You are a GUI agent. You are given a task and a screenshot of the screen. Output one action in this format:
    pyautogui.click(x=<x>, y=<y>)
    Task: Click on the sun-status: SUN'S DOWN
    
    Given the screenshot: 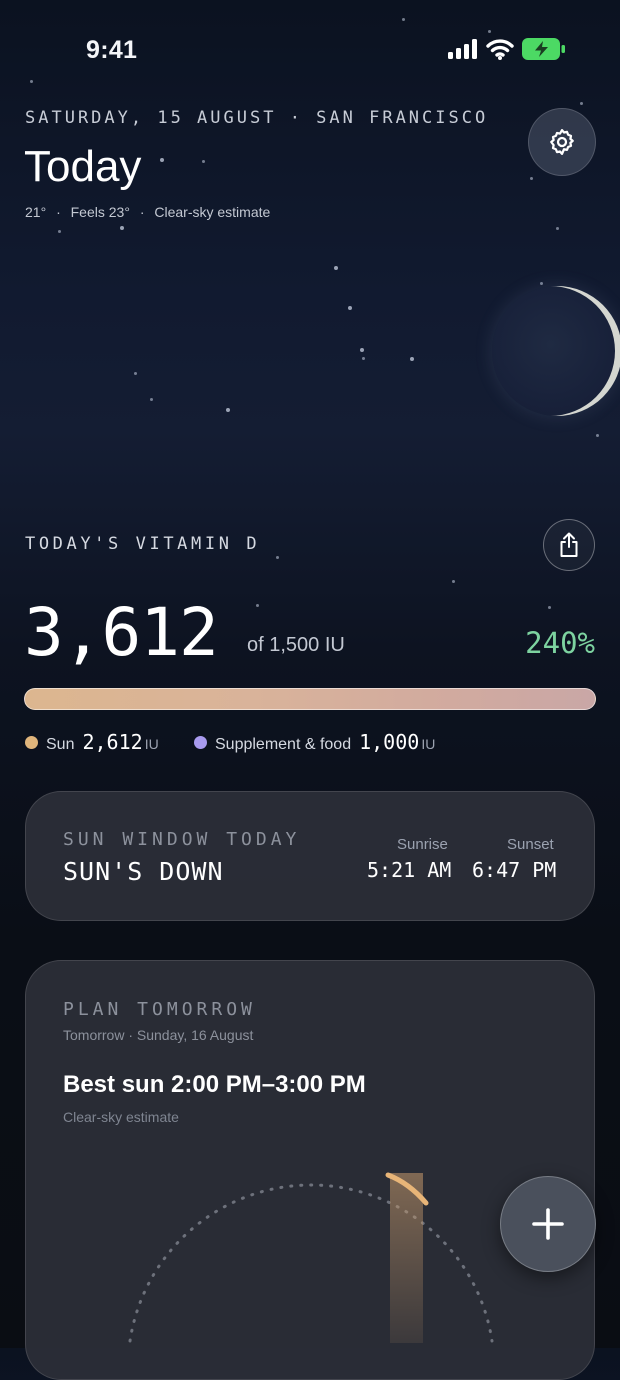 What is the action you would take?
    pyautogui.click(x=143, y=871)
    